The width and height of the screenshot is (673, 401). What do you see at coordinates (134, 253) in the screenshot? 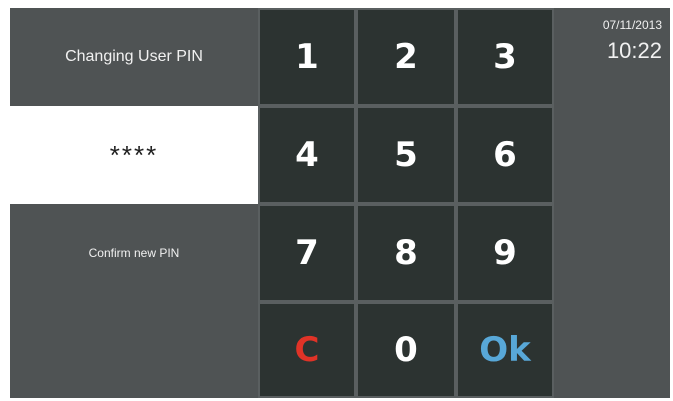
I see `status-message: Confirm new PIN` at bounding box center [134, 253].